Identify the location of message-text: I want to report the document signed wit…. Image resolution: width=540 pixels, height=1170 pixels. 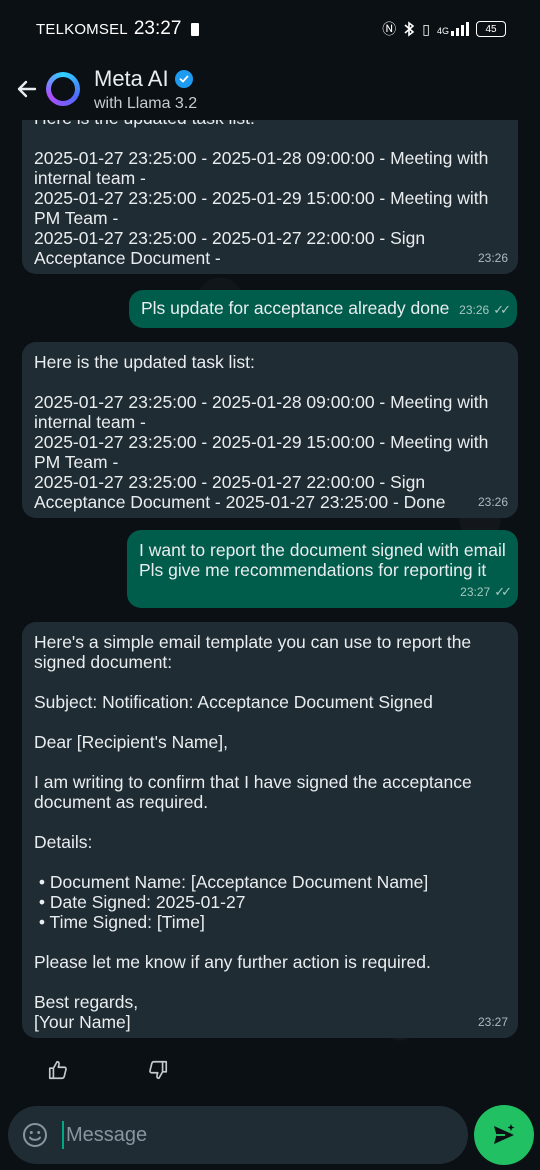
(322, 560).